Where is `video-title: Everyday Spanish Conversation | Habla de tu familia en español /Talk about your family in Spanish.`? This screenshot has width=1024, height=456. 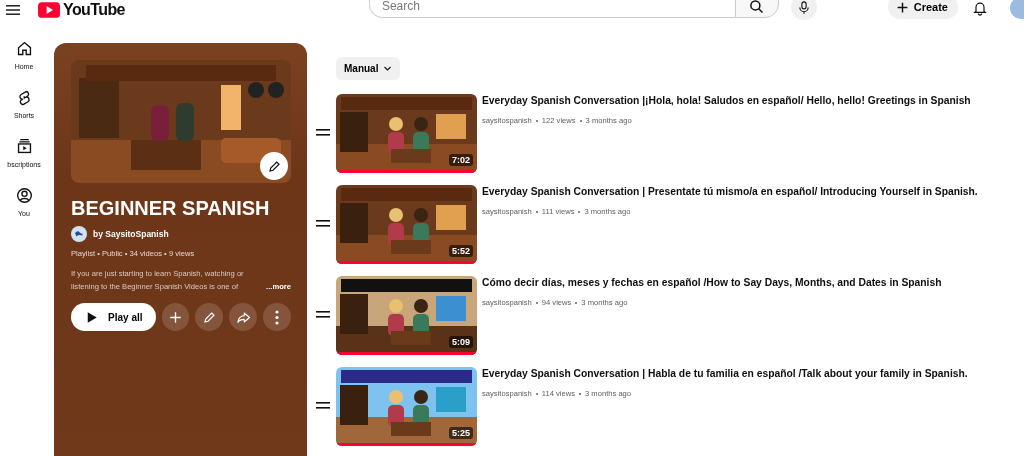
video-title: Everyday Spanish Conversation | Habla de tu familia en español /Talk about your family in Spanish. is located at coordinates (725, 373).